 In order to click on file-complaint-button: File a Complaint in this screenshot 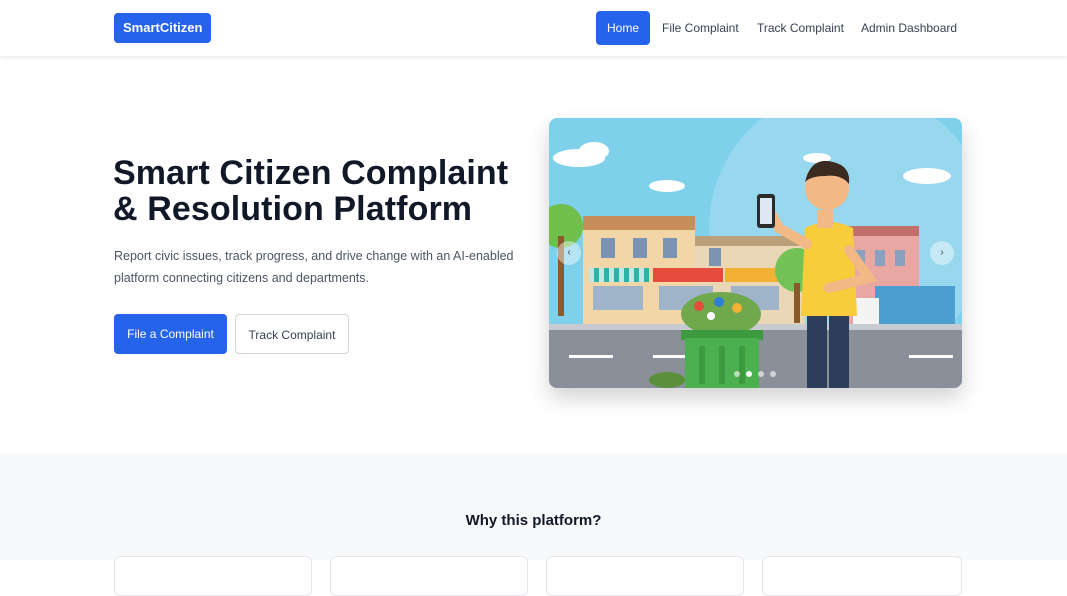, I will do `click(170, 334)`.